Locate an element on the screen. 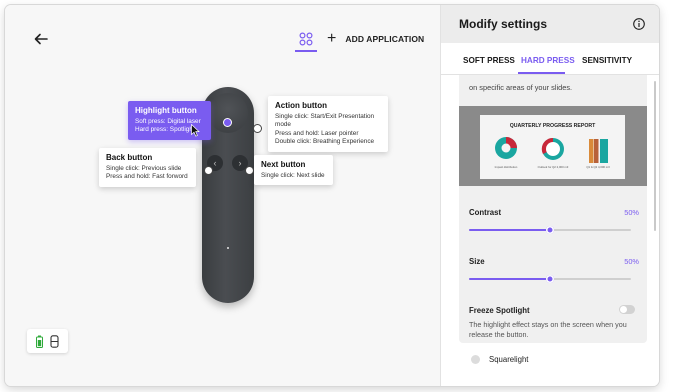 Image resolution: width=675 pixels, height=392 pixels. active-tab-indicator is located at coordinates (541, 73).